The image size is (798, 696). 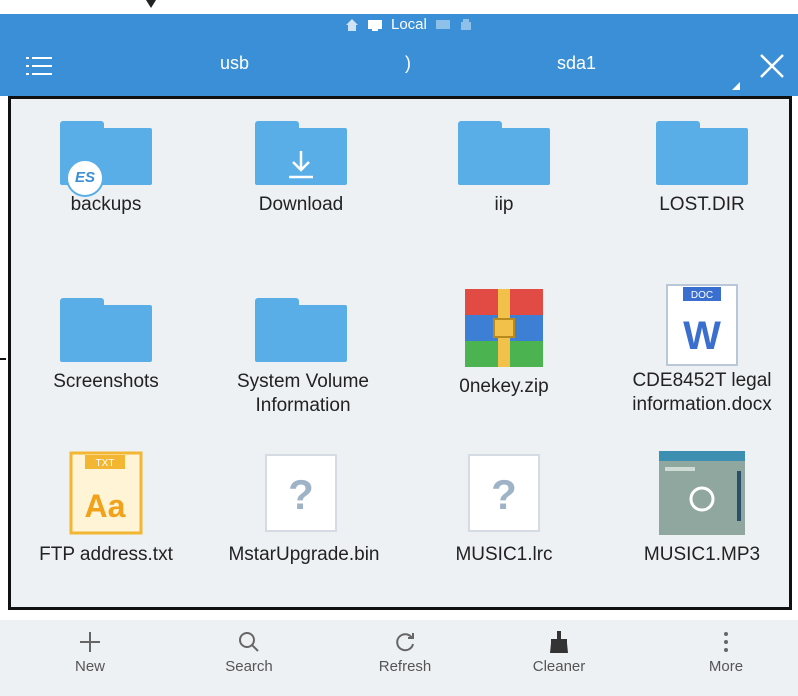 I want to click on new-label: New, so click(x=89, y=666).